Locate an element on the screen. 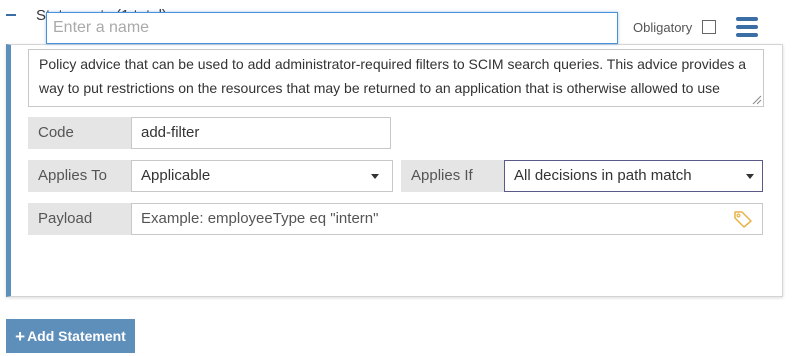 The height and width of the screenshot is (356, 800). add-statement-label: Add Statement is located at coordinates (76, 336).